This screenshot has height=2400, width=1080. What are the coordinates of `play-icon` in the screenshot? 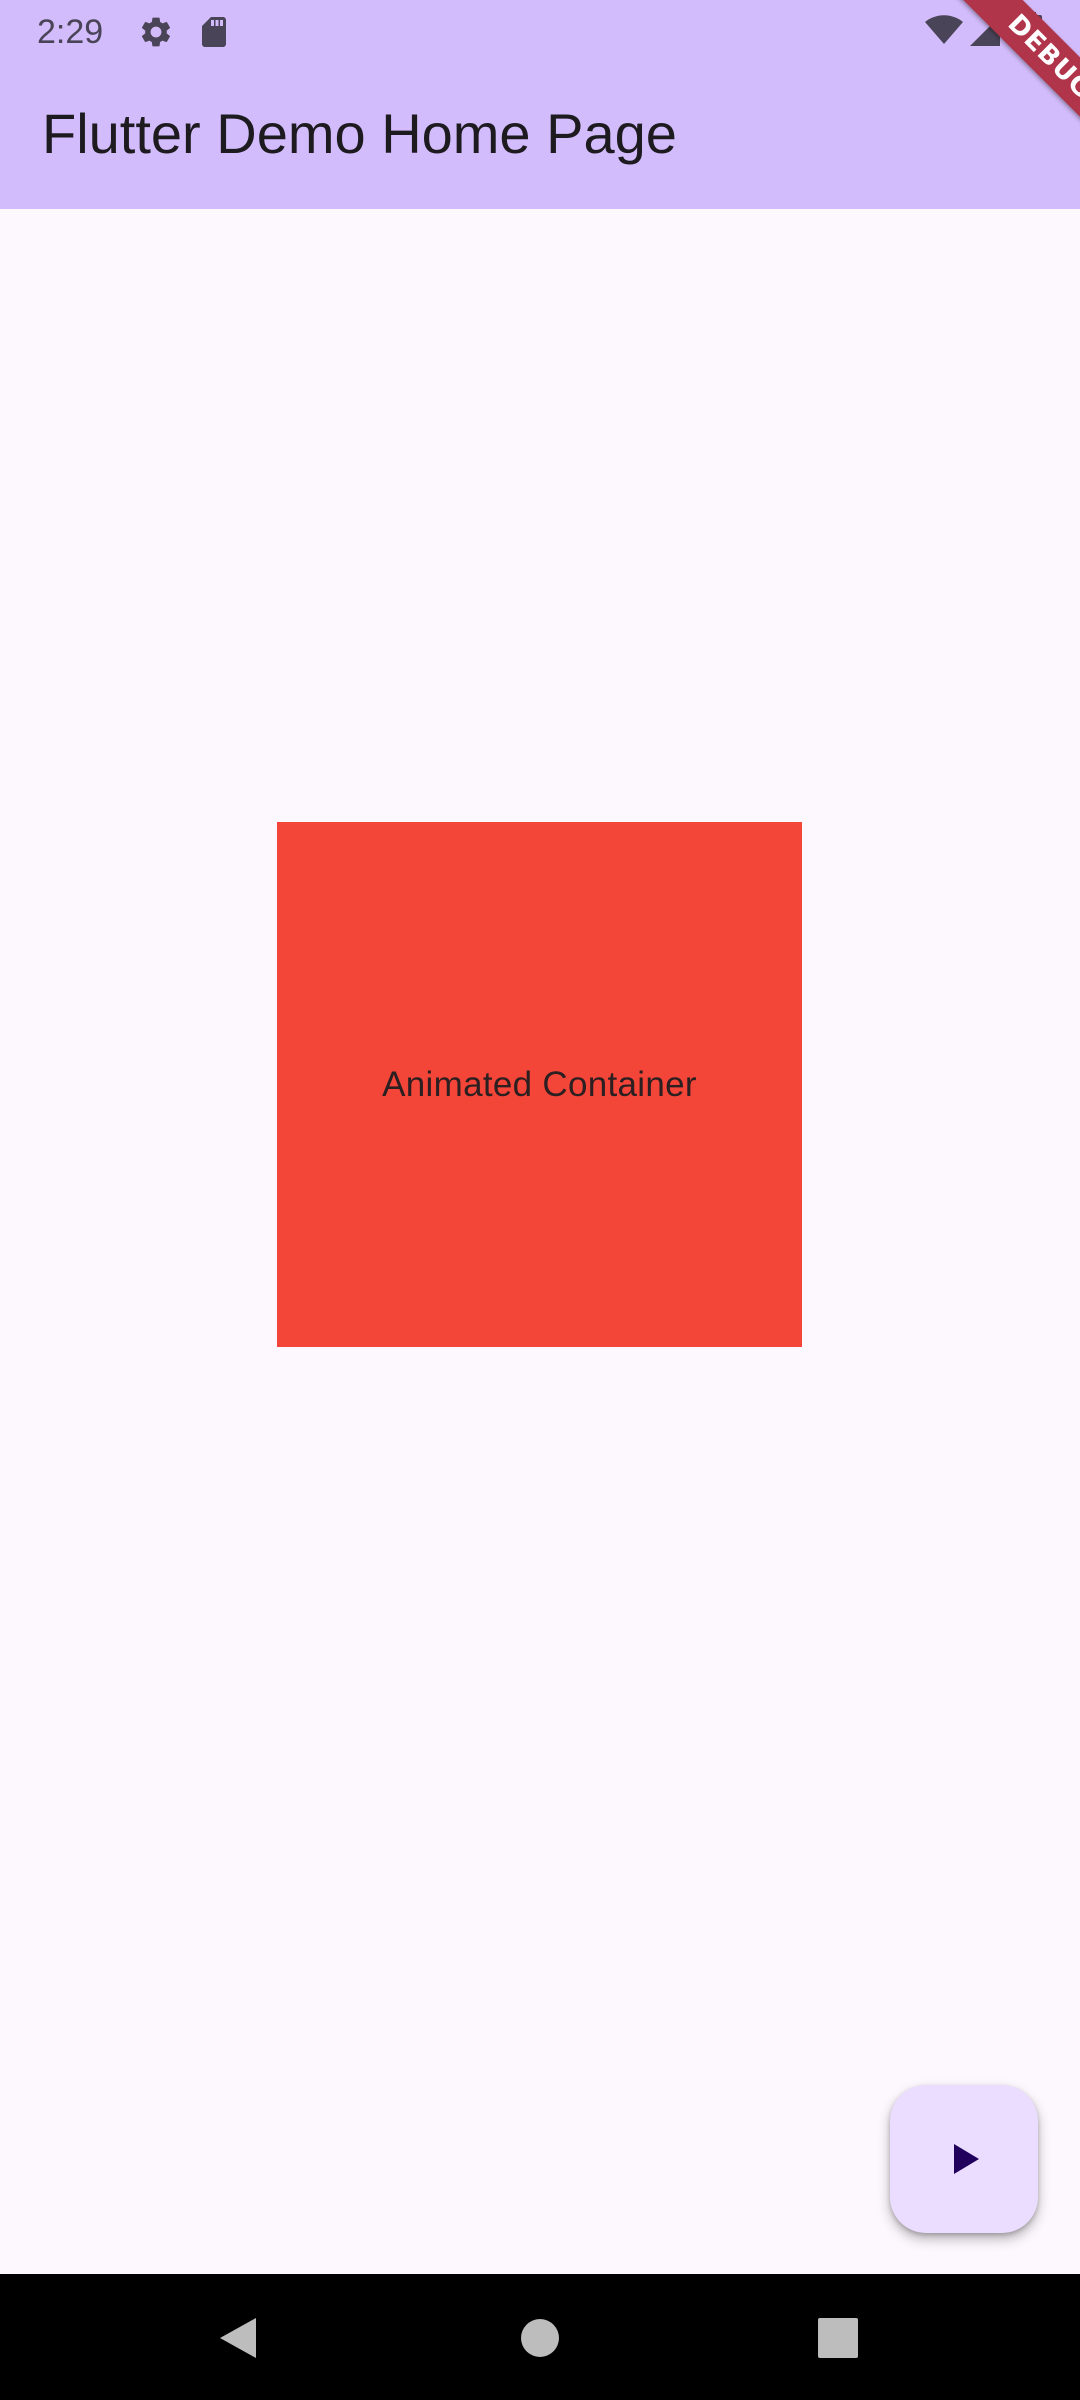 It's located at (966, 2159).